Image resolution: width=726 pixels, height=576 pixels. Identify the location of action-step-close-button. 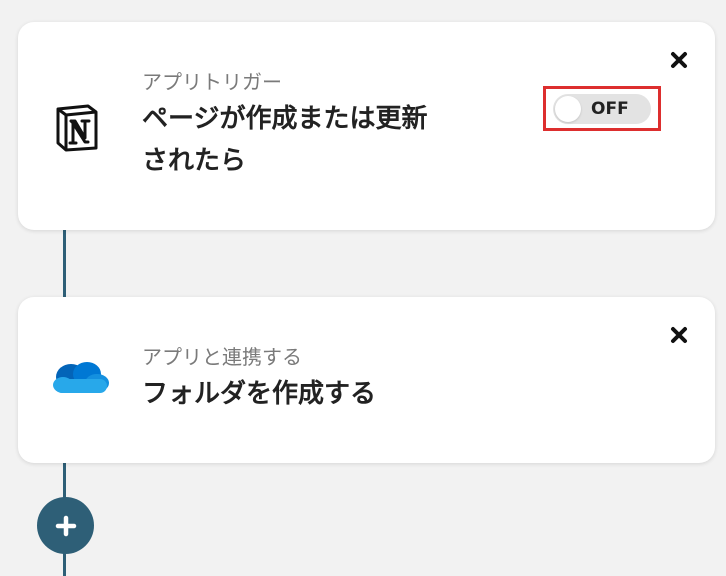
(679, 335).